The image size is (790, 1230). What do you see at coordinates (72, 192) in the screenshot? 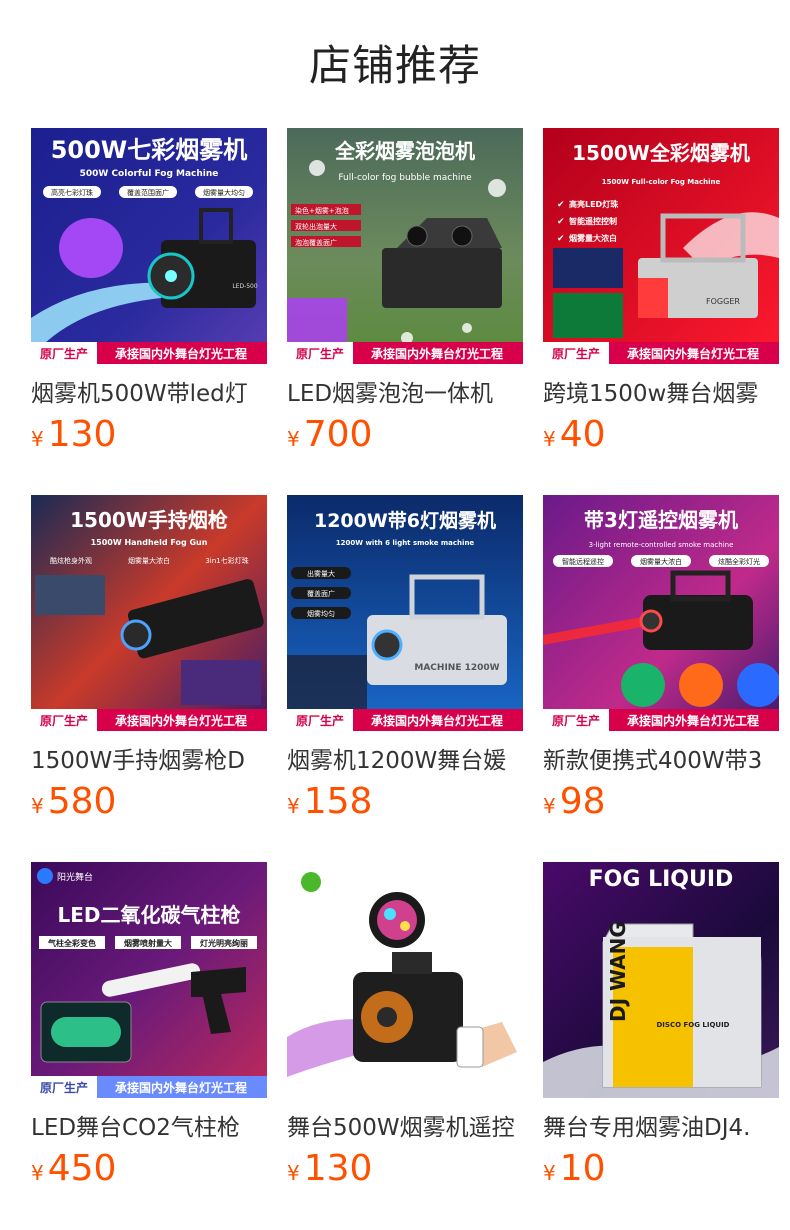
I see `image-tag: 高亮七彩灯珠` at bounding box center [72, 192].